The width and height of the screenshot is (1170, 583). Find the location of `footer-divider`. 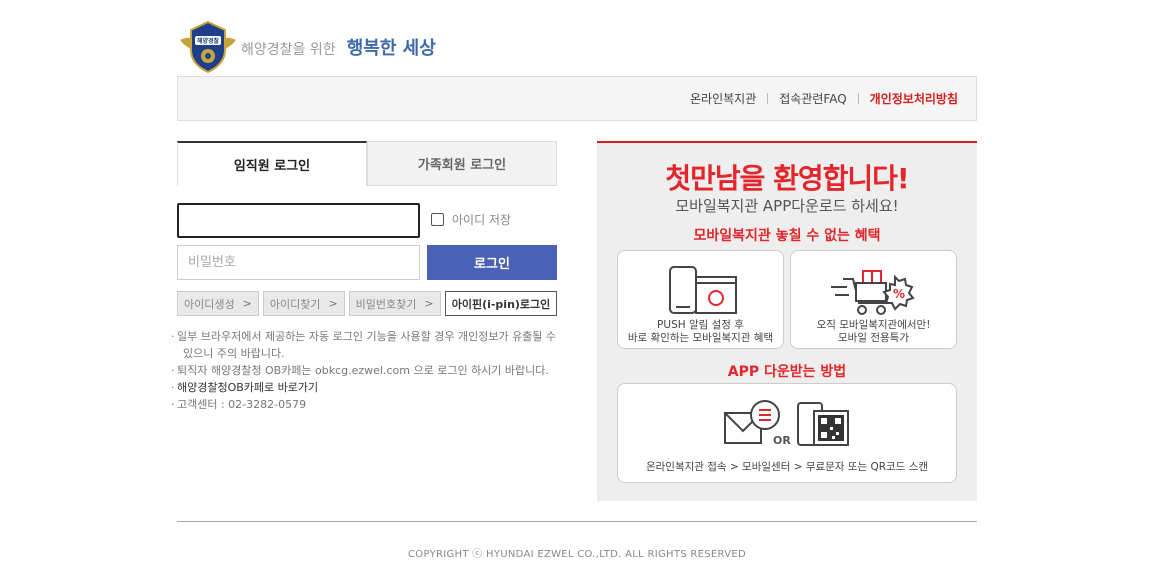

footer-divider is located at coordinates (577, 521).